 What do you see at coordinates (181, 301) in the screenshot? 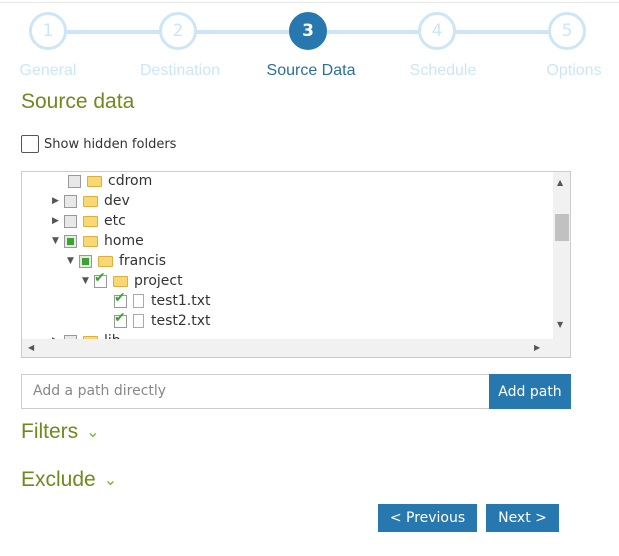
I see `item-label: test1.txt` at bounding box center [181, 301].